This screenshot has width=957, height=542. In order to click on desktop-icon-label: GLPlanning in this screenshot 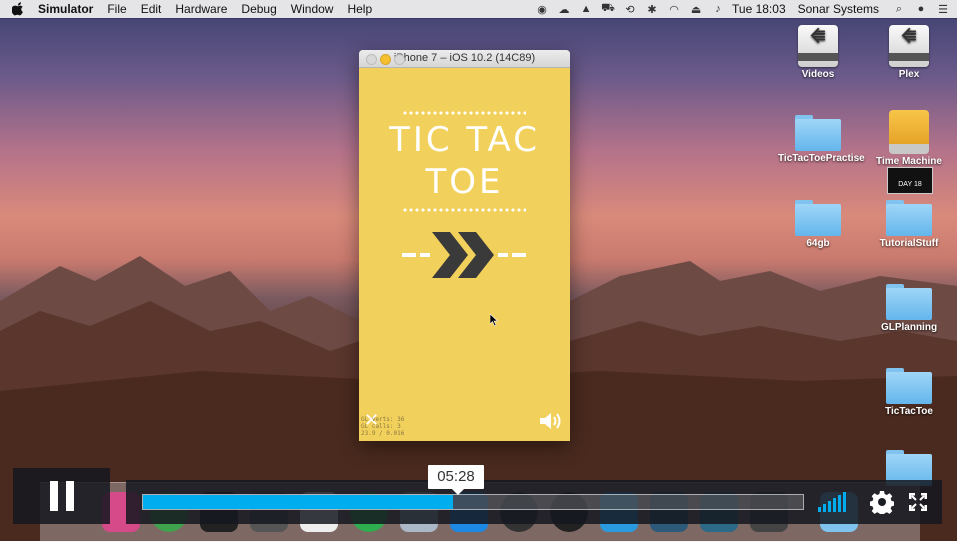, I will do `click(909, 327)`.